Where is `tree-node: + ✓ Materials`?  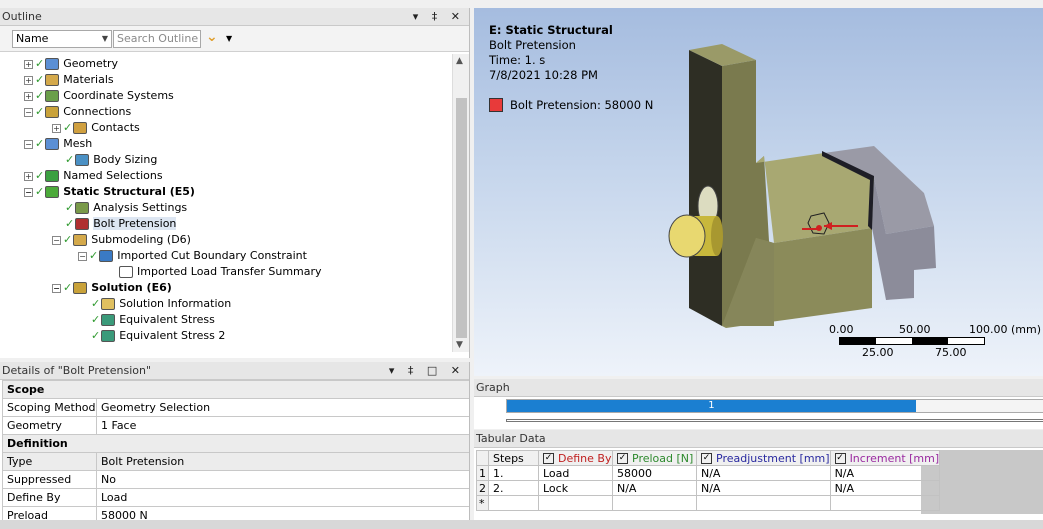 tree-node: + ✓ Materials is located at coordinates (69, 80).